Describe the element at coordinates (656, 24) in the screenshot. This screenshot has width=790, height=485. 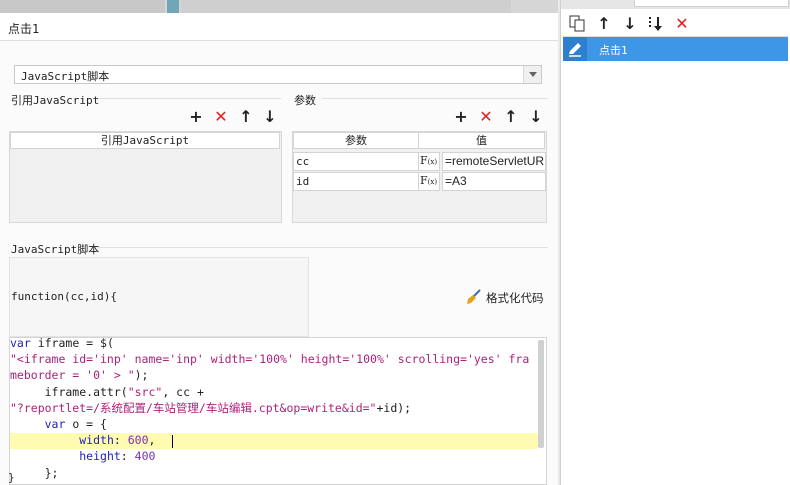
I see `move-bottom-icon` at that location.